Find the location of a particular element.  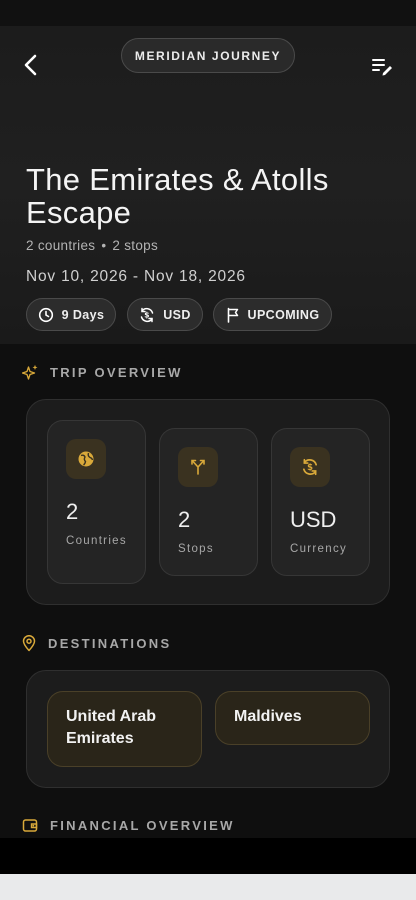

edit-menu-button is located at coordinates (382, 66).